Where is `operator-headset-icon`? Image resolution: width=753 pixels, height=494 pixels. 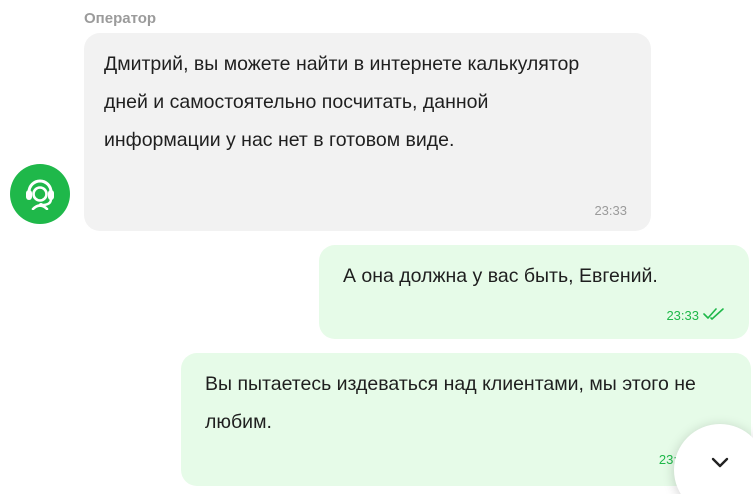 operator-headset-icon is located at coordinates (40, 194).